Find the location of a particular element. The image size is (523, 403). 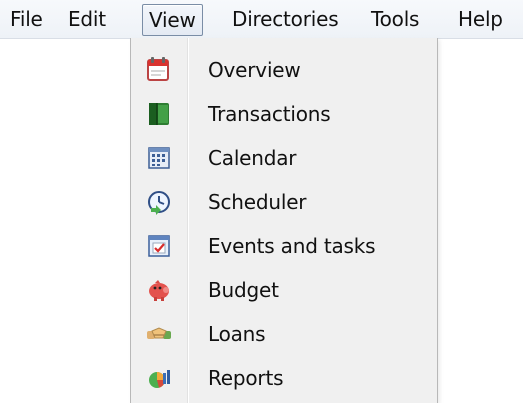

menu-item-calendar: Calendar is located at coordinates (284, 158).